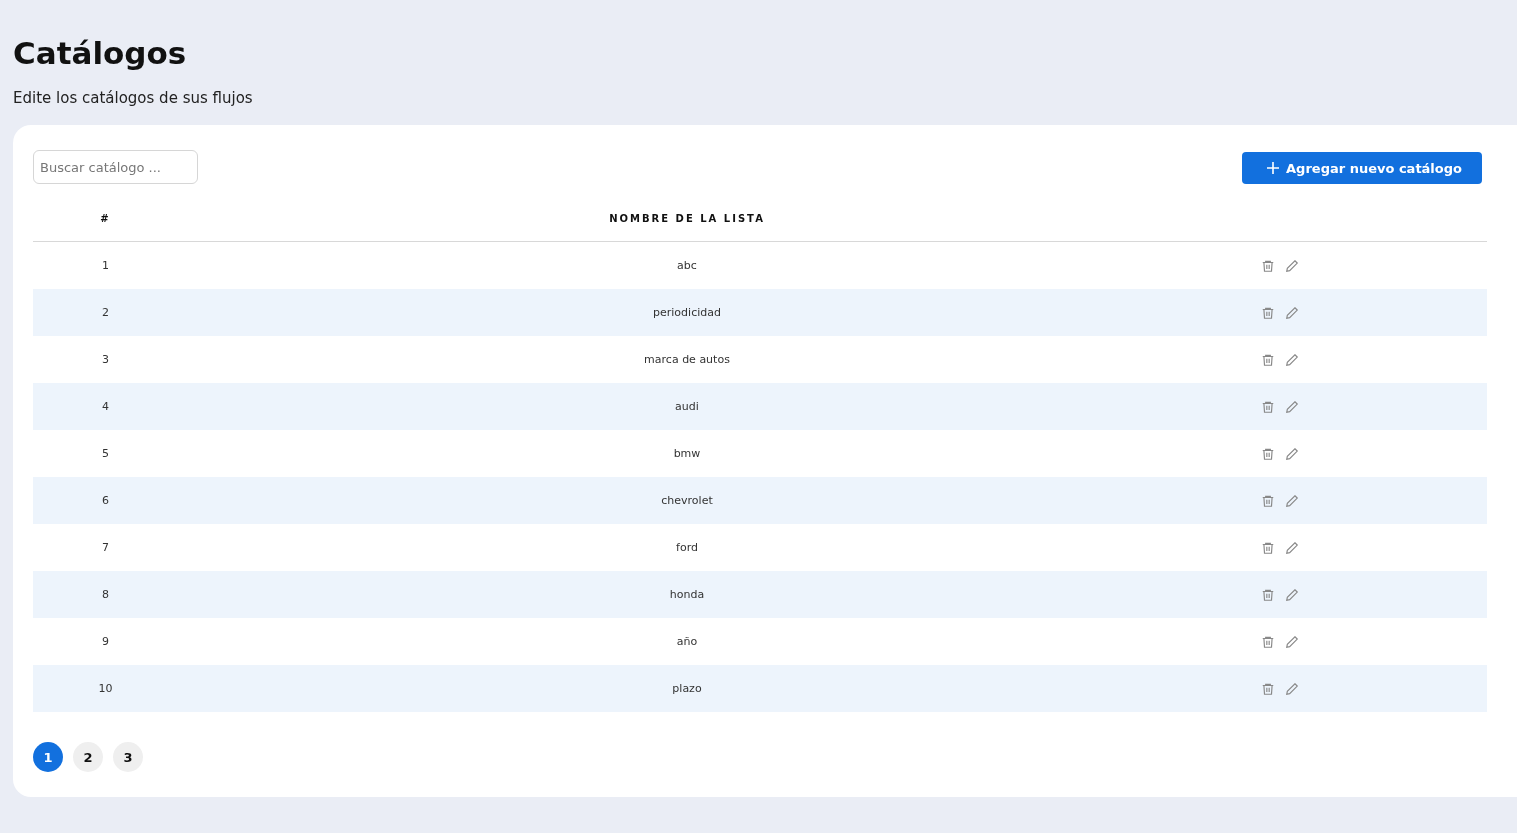 The height and width of the screenshot is (833, 1517). Describe the element at coordinates (105, 500) in the screenshot. I see `table-cell: 6` at that location.